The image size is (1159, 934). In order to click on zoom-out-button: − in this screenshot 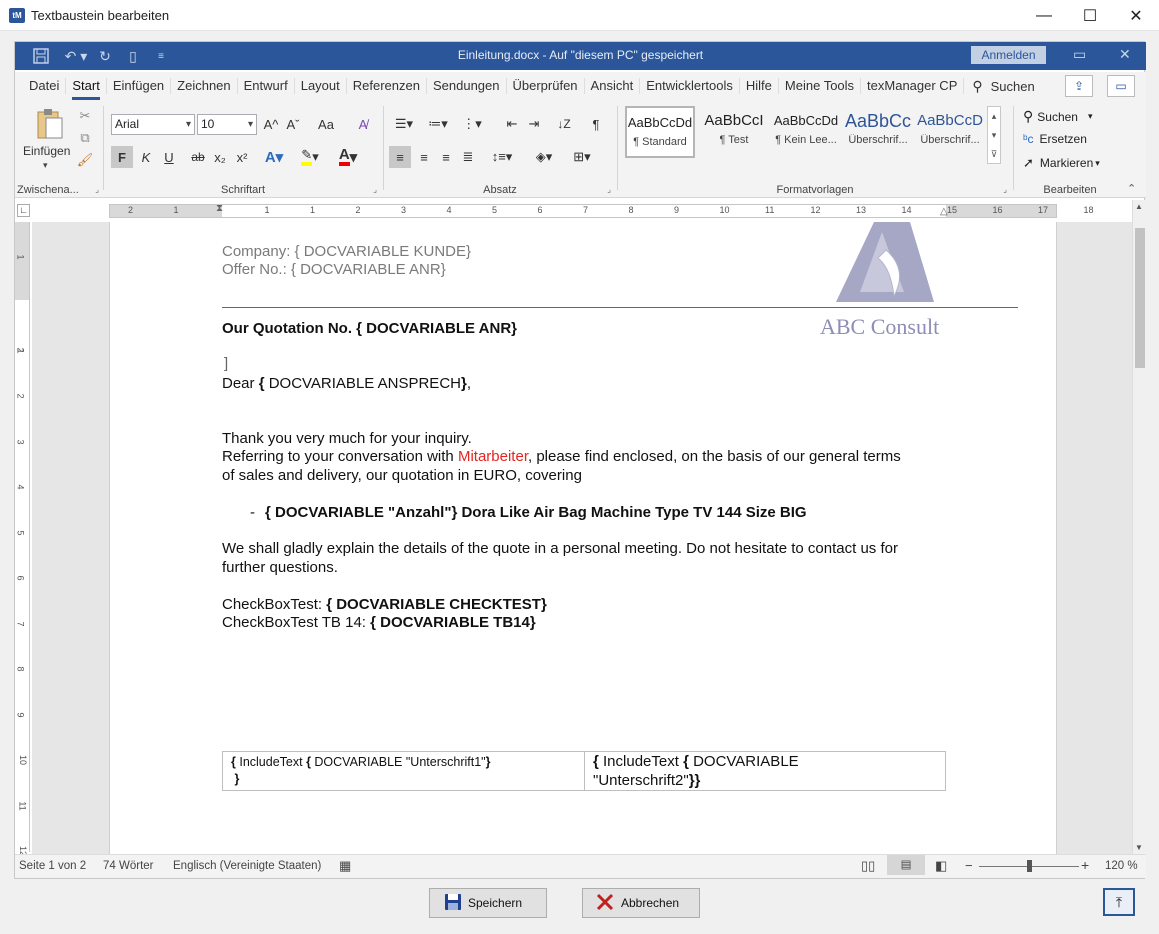, I will do `click(969, 865)`.